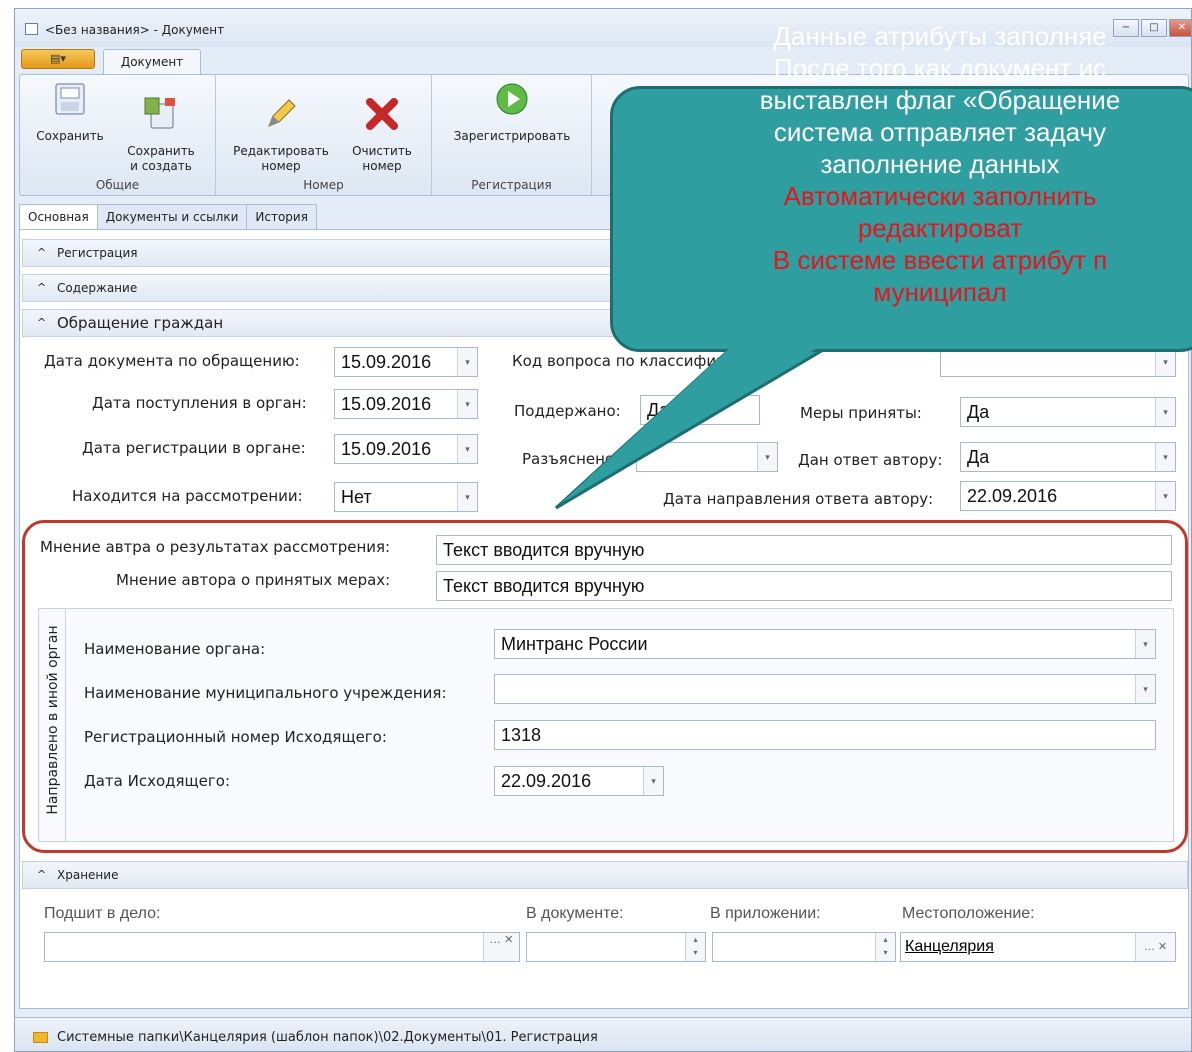 This screenshot has width=1192, height=1052. I want to click on callout-line: муниципал, so click(940, 292).